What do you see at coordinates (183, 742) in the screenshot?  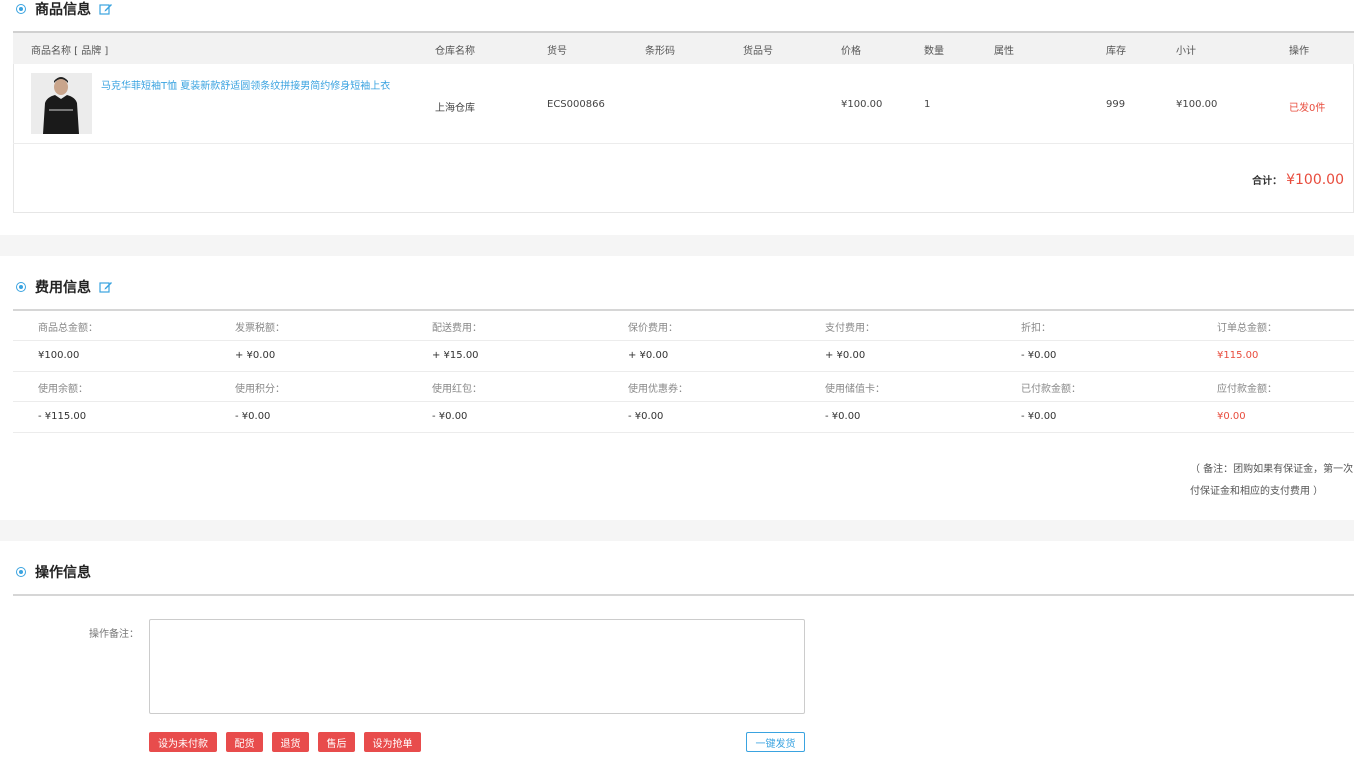 I see `set-unpaid-button: 设为未付款` at bounding box center [183, 742].